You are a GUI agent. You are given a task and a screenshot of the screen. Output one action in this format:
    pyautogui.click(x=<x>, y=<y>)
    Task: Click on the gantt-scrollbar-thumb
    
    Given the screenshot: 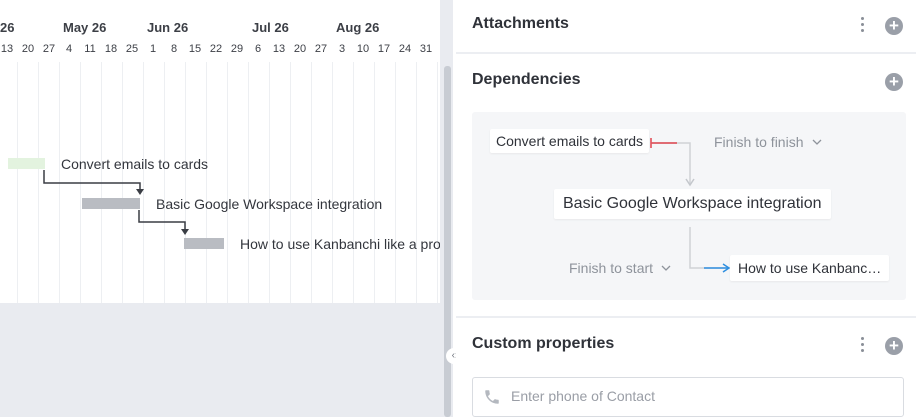 What is the action you would take?
    pyautogui.click(x=447, y=241)
    